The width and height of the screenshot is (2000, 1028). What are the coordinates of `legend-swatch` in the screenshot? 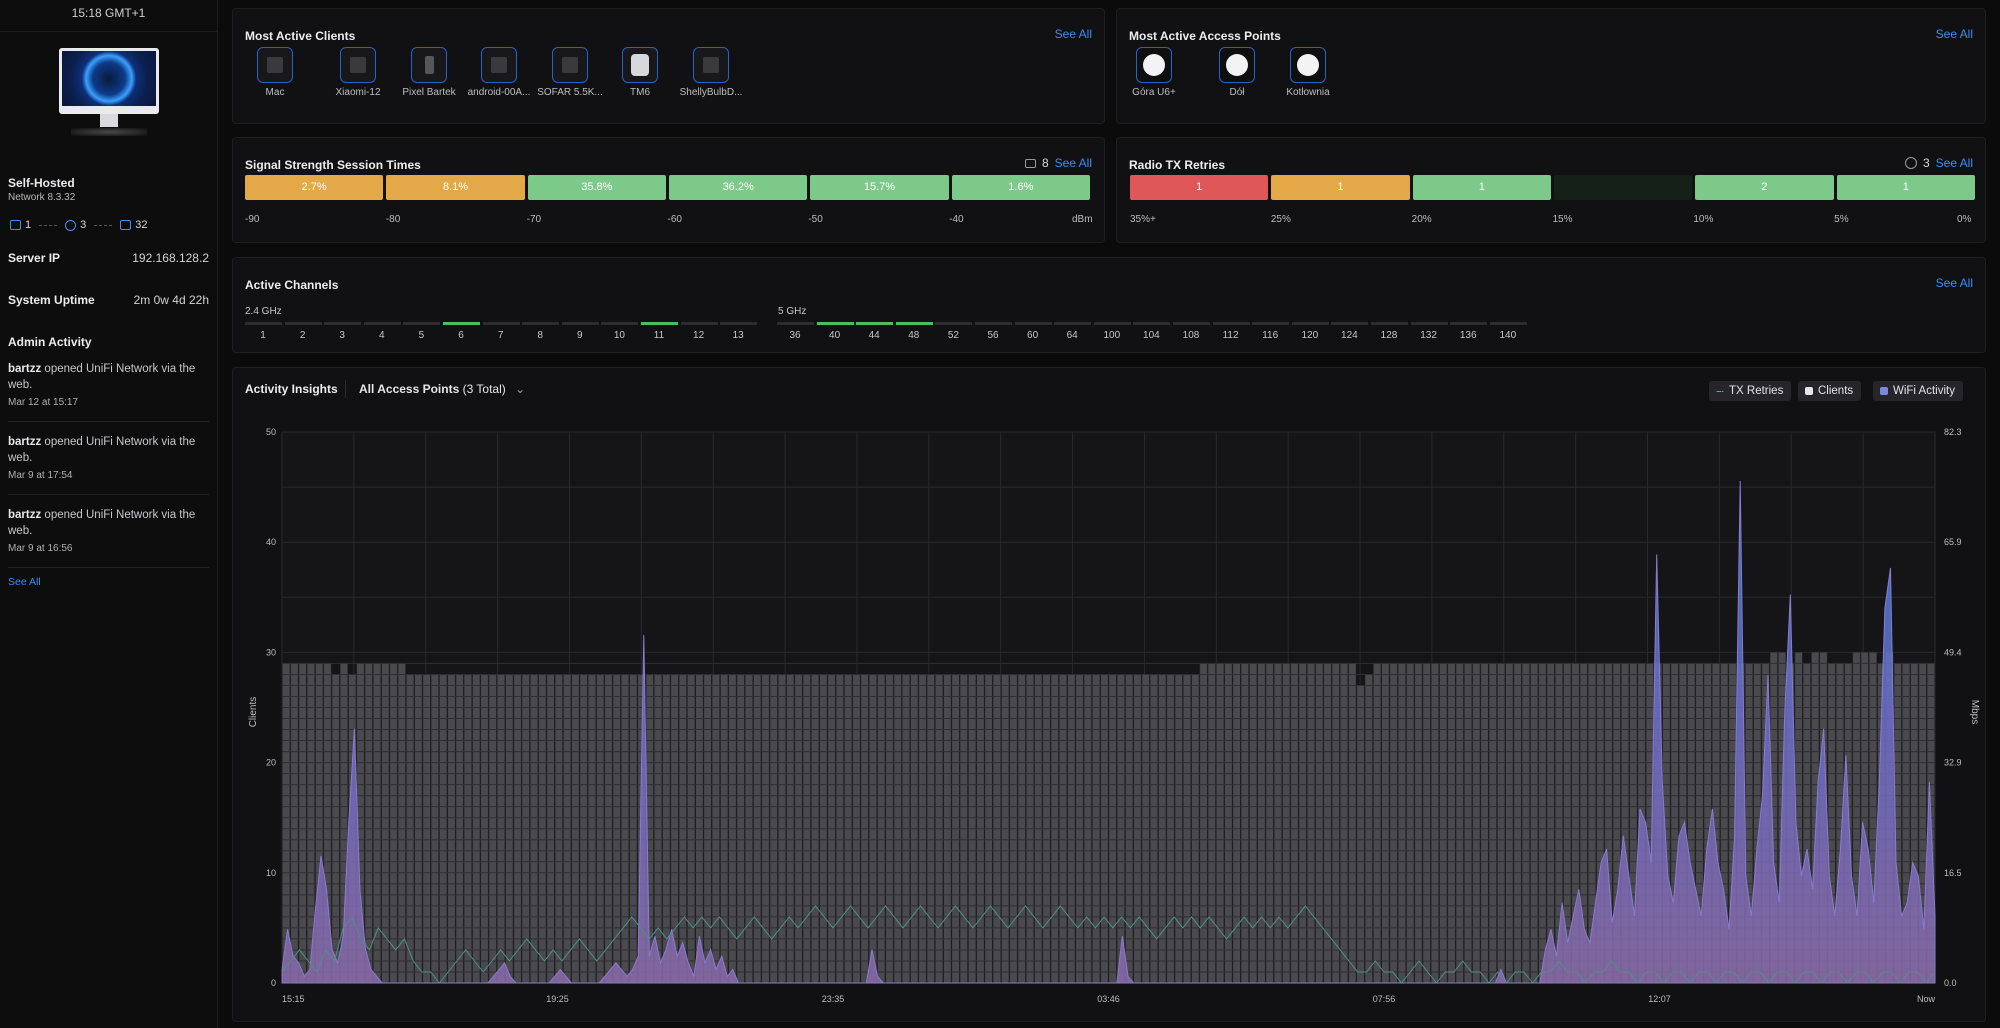 It's located at (1884, 391).